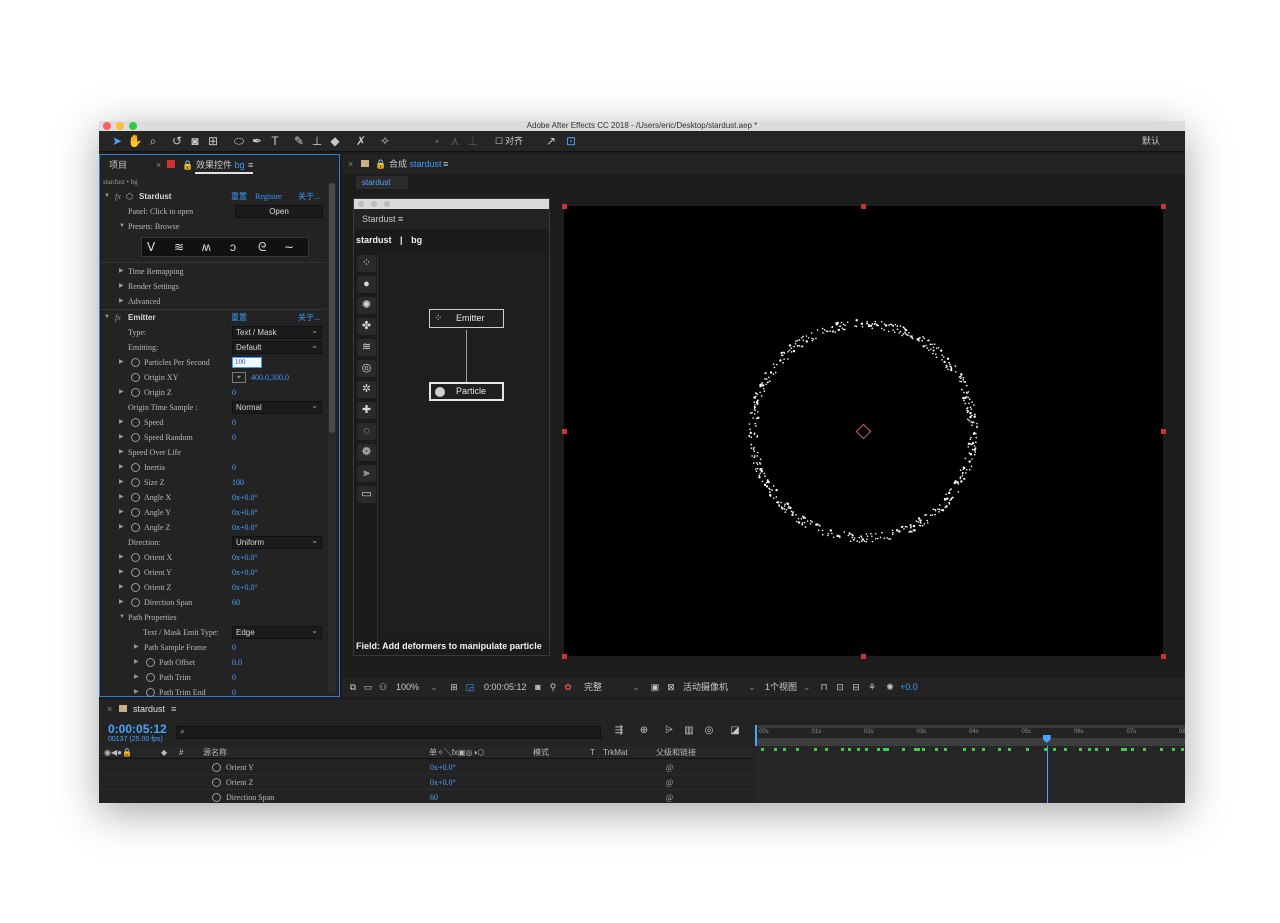 The width and height of the screenshot is (1280, 923). What do you see at coordinates (615, 752) in the screenshot?
I see `trkmat-header: TrkMat` at bounding box center [615, 752].